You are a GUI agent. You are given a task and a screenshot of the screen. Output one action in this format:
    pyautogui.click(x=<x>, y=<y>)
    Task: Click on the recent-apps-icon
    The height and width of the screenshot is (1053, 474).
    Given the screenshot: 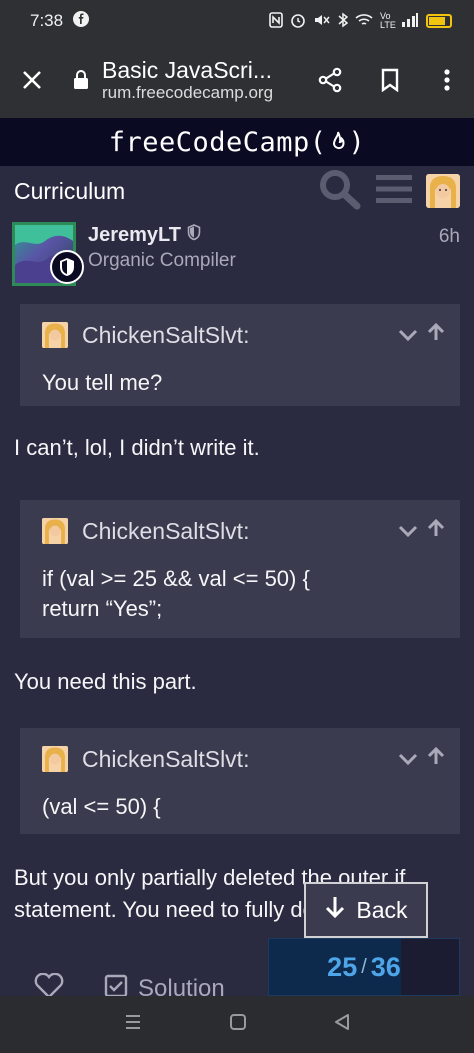 What is the action you would take?
    pyautogui.click(x=133, y=1024)
    